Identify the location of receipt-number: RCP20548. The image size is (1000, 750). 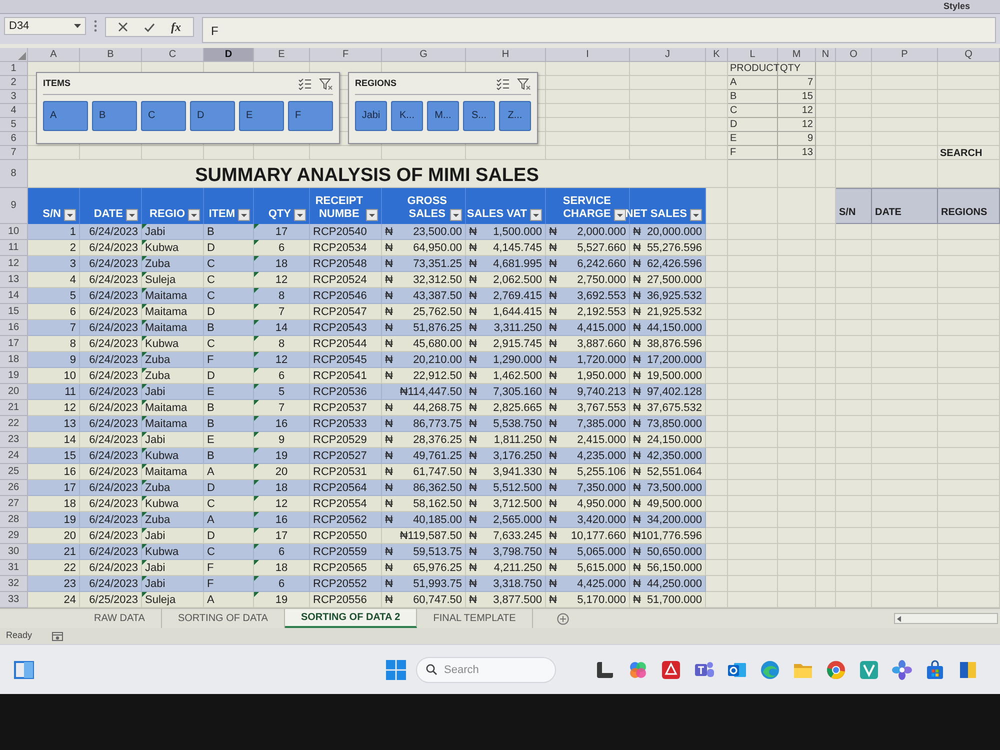
(340, 264).